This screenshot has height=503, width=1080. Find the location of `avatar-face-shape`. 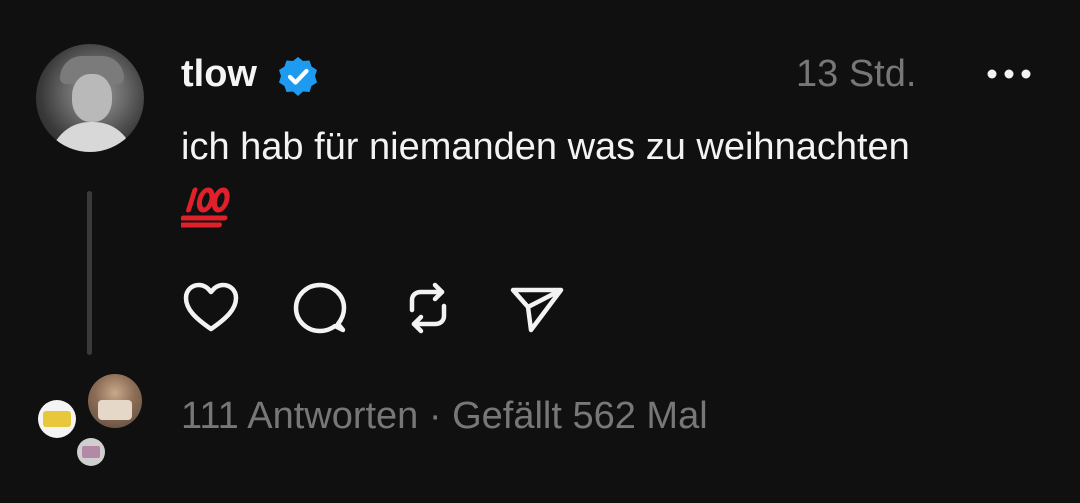

avatar-face-shape is located at coordinates (92, 98).